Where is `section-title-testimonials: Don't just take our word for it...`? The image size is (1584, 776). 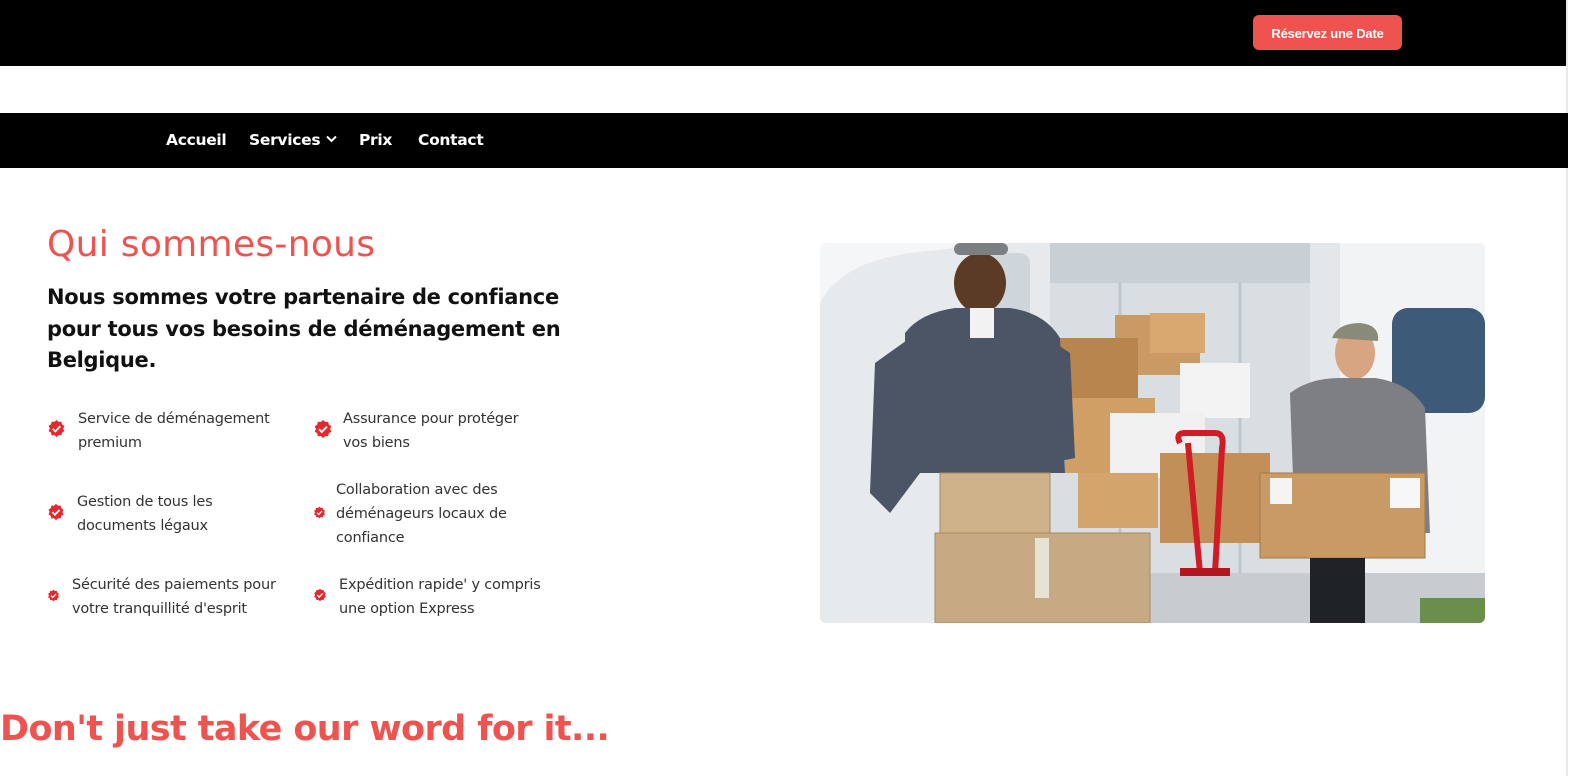
section-title-testimonials: Don't just take our word for it... is located at coordinates (305, 729).